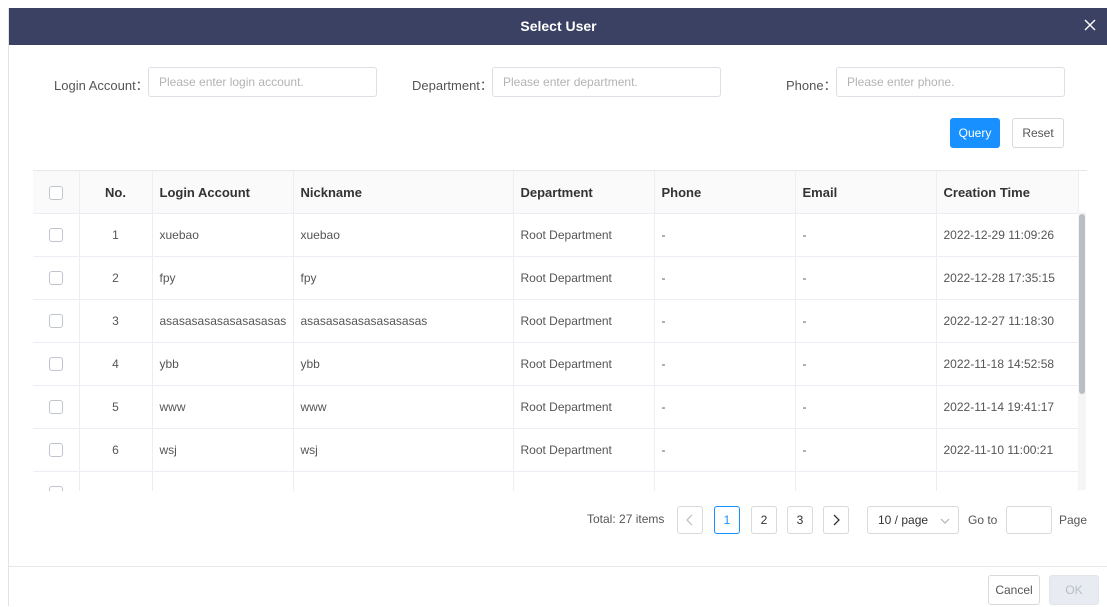 The width and height of the screenshot is (1107, 607). What do you see at coordinates (1082, 304) in the screenshot?
I see `table-scrollbar-thumb` at bounding box center [1082, 304].